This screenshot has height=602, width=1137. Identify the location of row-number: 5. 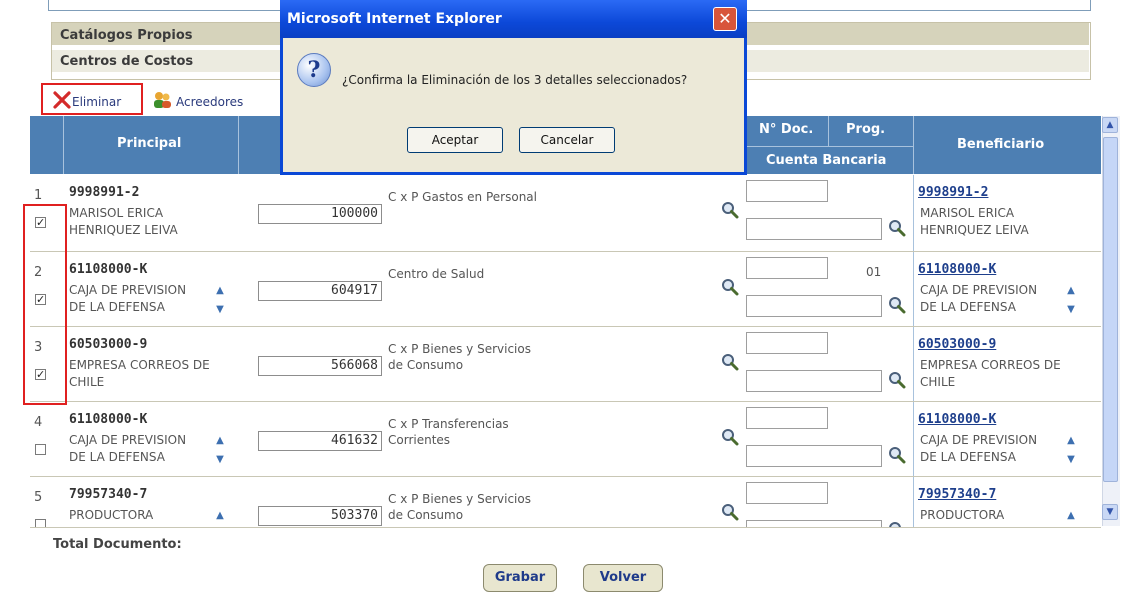
(38, 497).